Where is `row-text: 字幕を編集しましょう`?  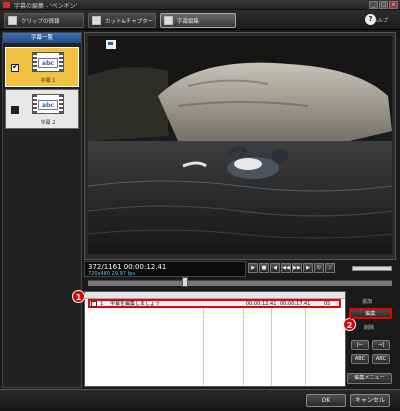
row-text: 字幕を編集しましょう is located at coordinates (135, 304).